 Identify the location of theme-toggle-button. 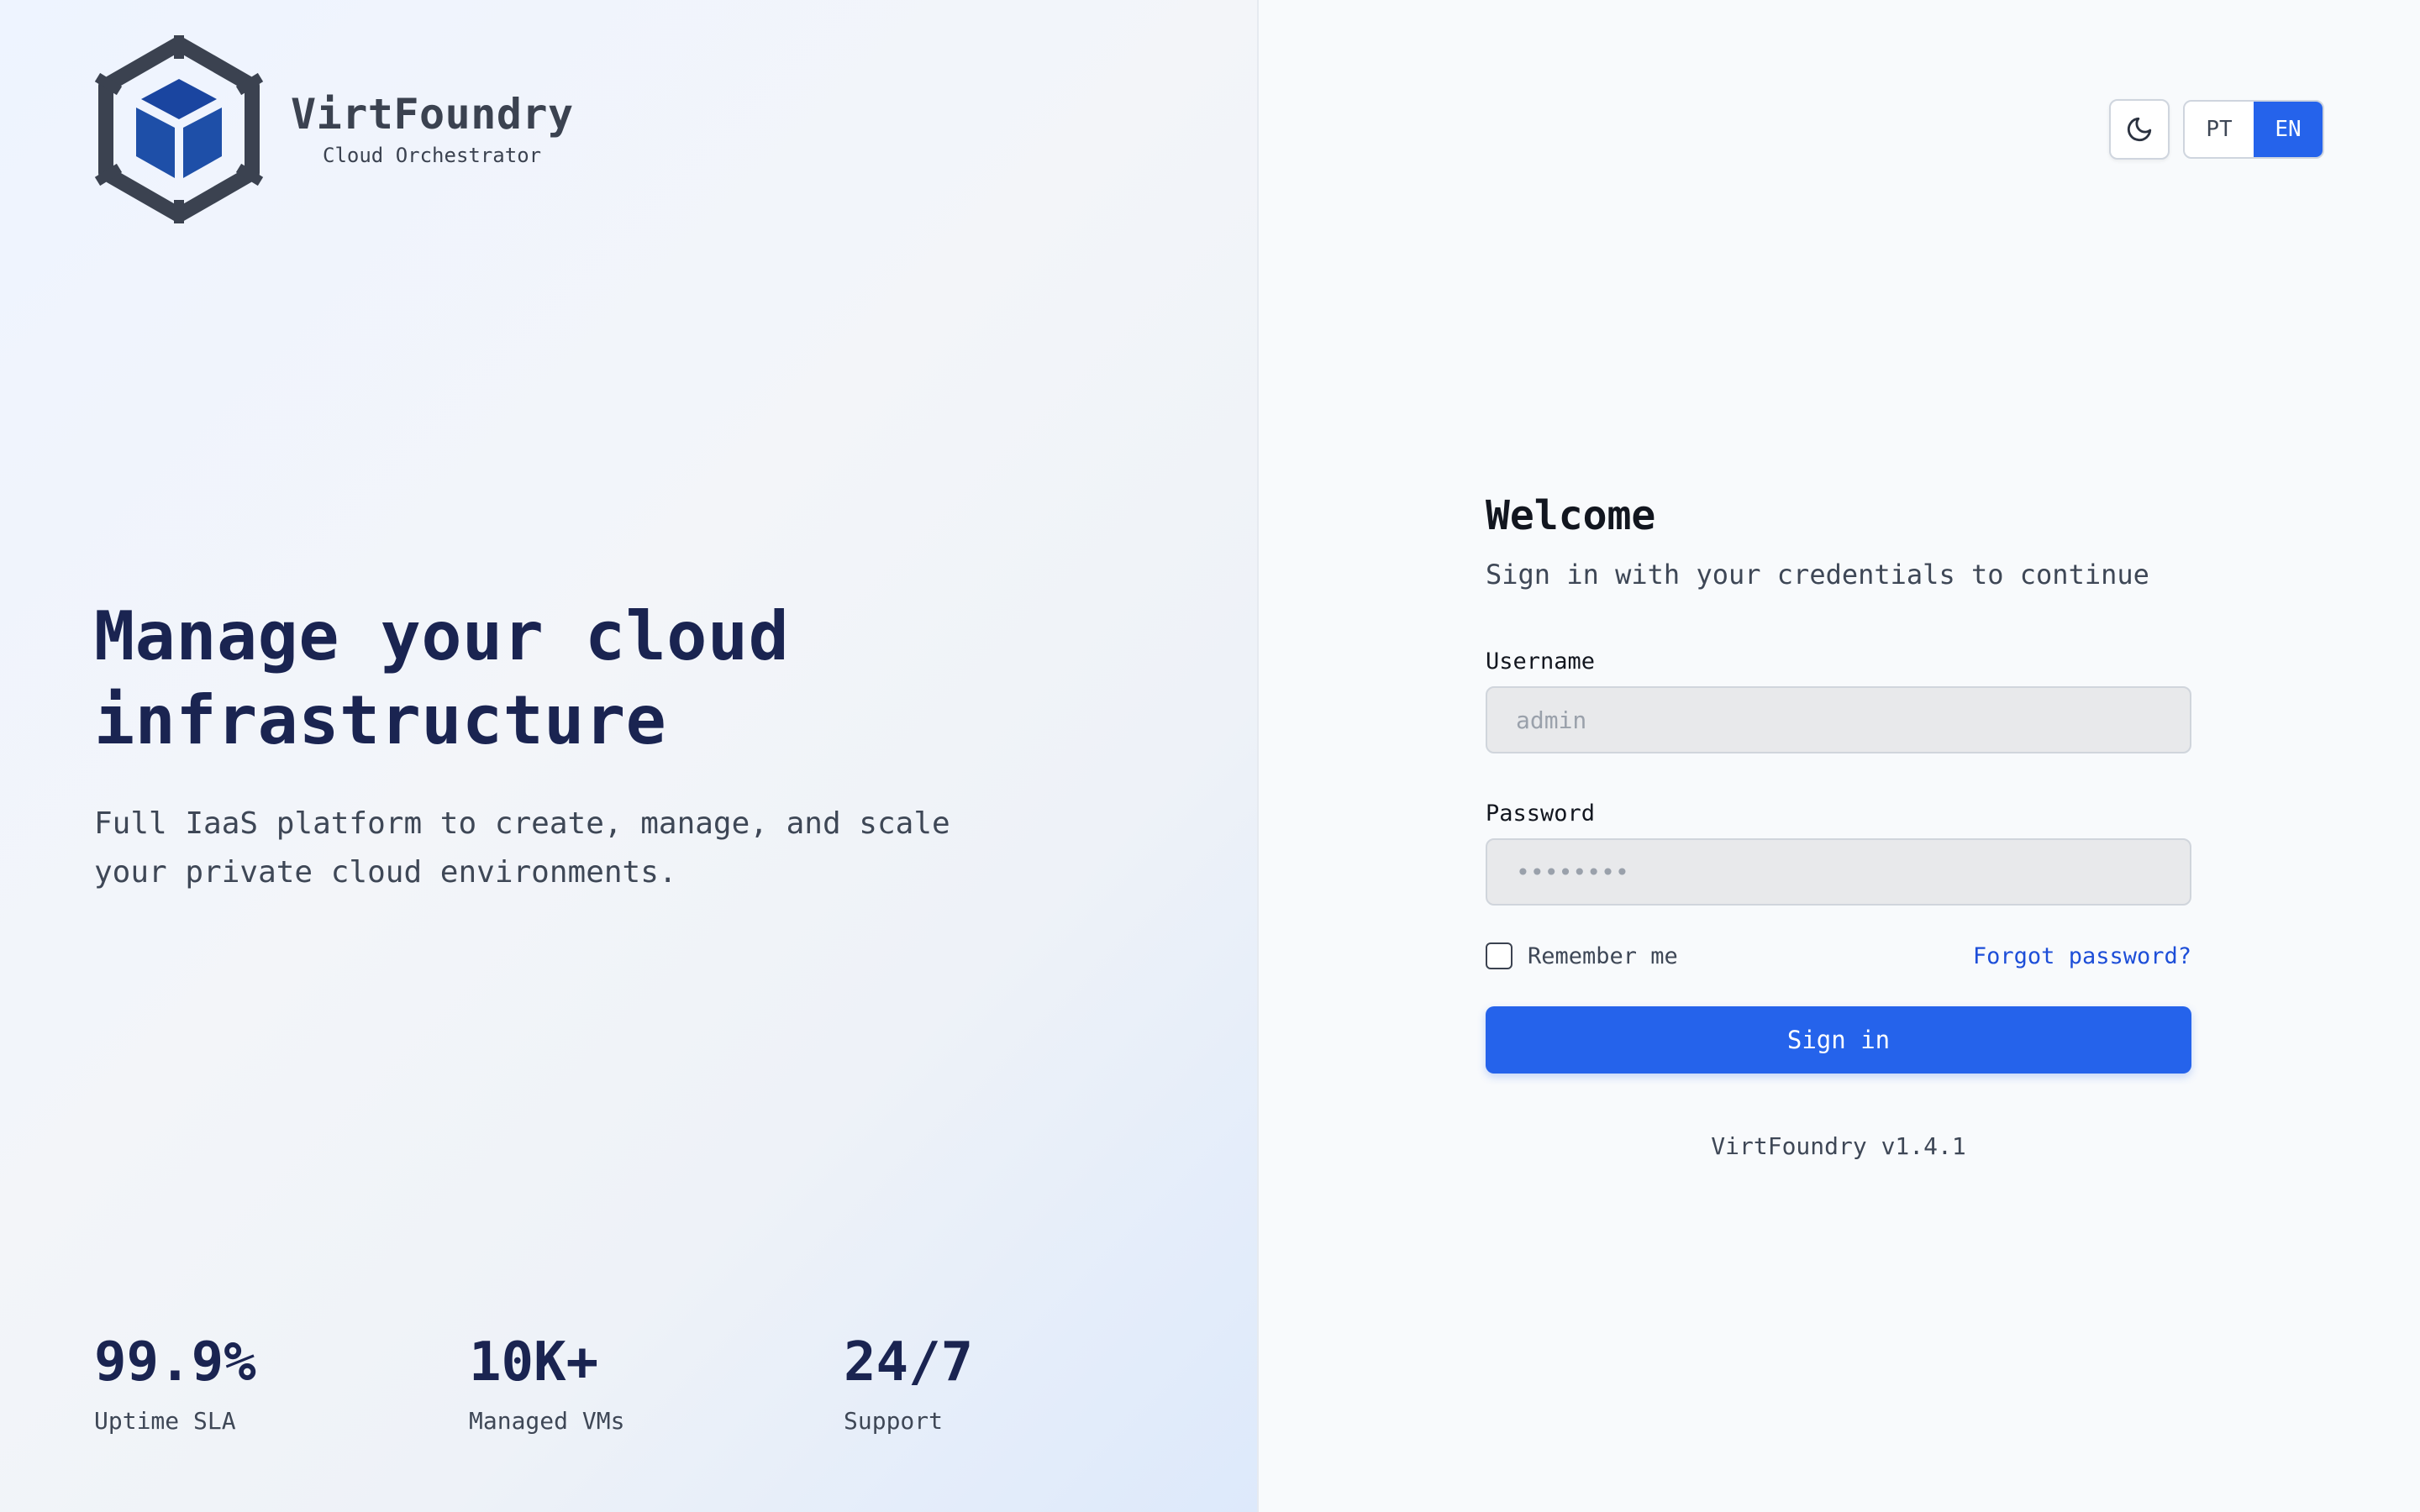
(2140, 129).